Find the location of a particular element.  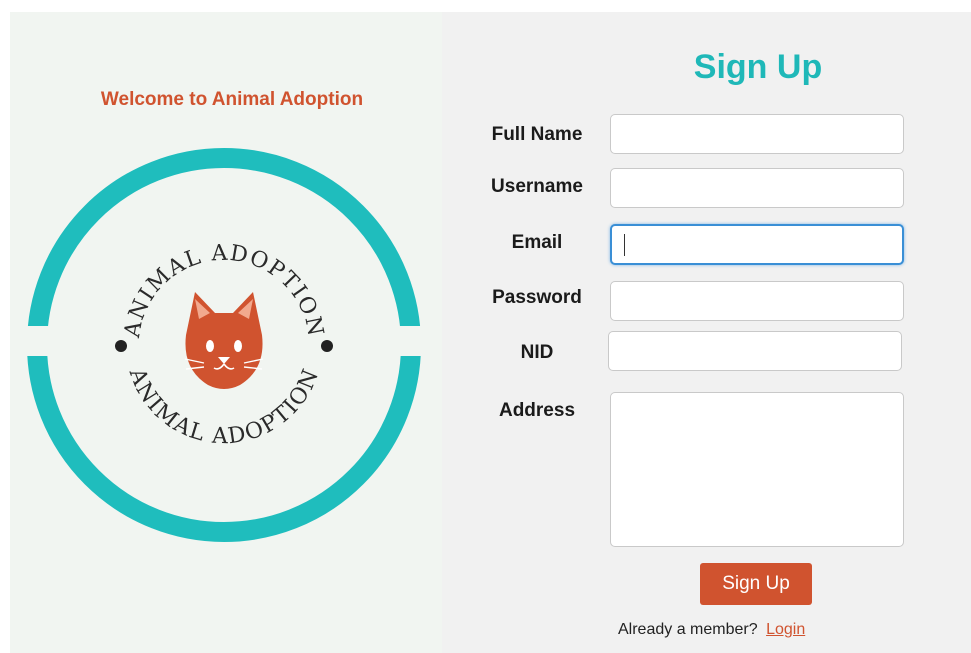

nid-input is located at coordinates (755, 351).